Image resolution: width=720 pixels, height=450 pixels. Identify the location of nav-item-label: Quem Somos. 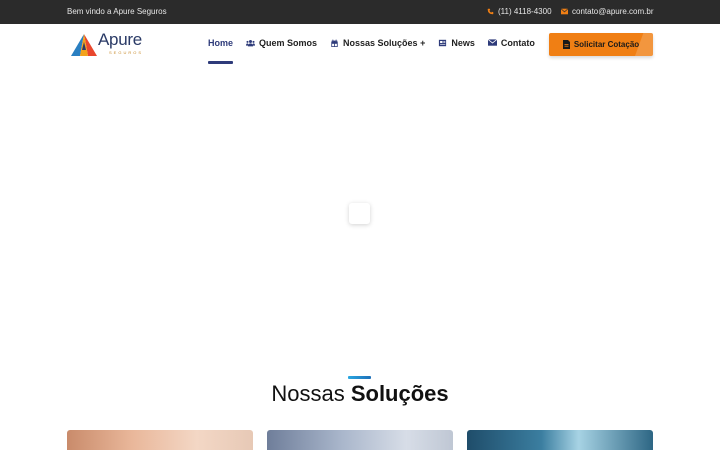
(288, 43).